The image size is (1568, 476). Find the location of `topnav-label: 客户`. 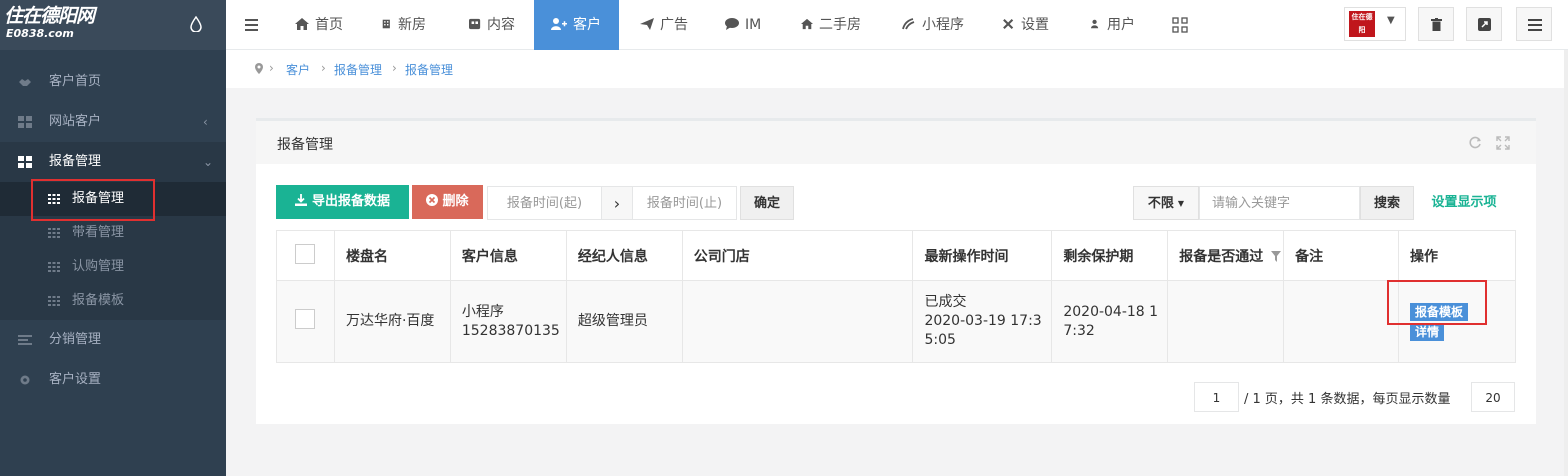

topnav-label: 客户 is located at coordinates (587, 25).